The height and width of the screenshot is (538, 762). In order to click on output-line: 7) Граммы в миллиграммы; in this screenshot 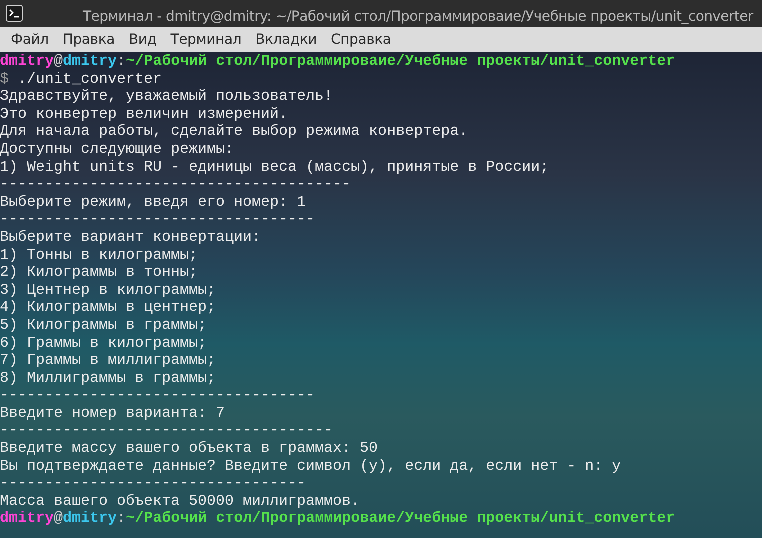, I will do `click(108, 361)`.